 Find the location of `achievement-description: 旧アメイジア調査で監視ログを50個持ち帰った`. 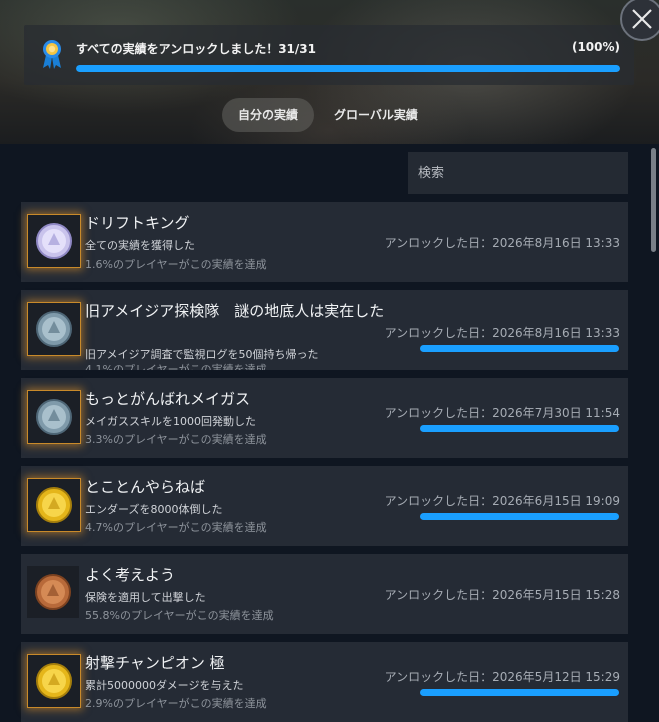

achievement-description: 旧アメイジア調査で監視ログを50個持ち帰った is located at coordinates (202, 354).